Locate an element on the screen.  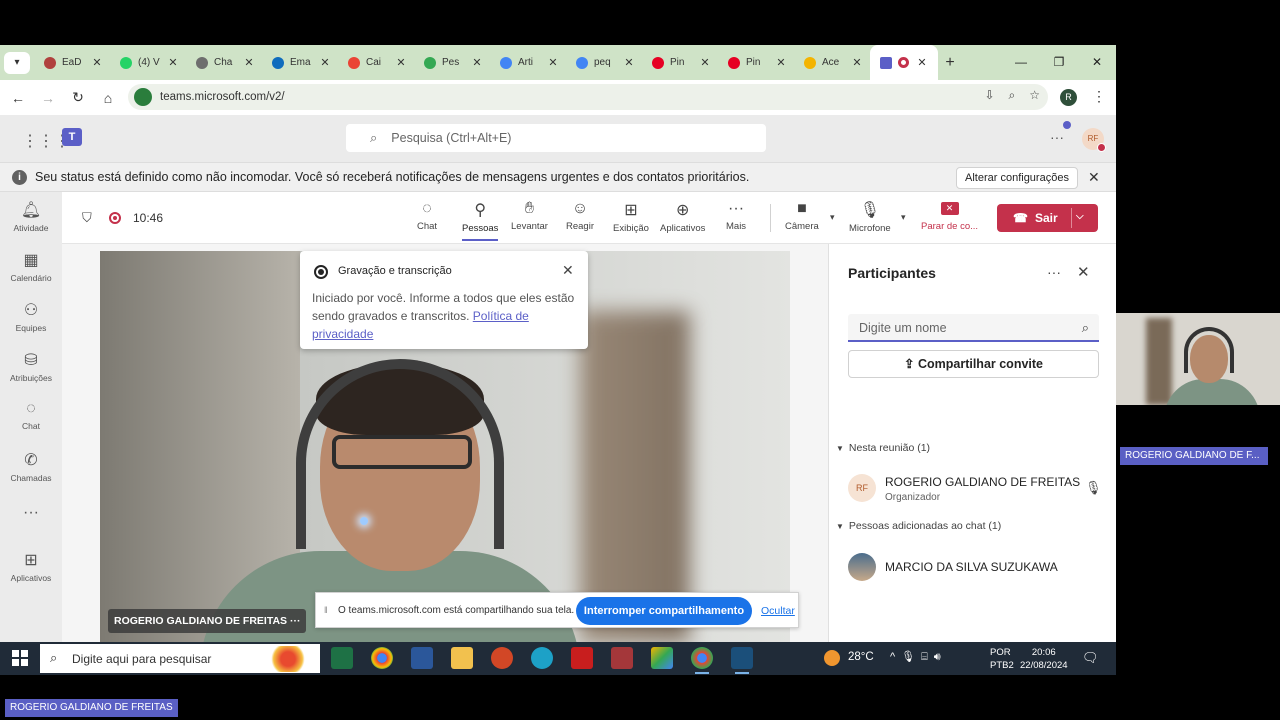
more-options-icon: ··· is located at coordinates (1057, 137).